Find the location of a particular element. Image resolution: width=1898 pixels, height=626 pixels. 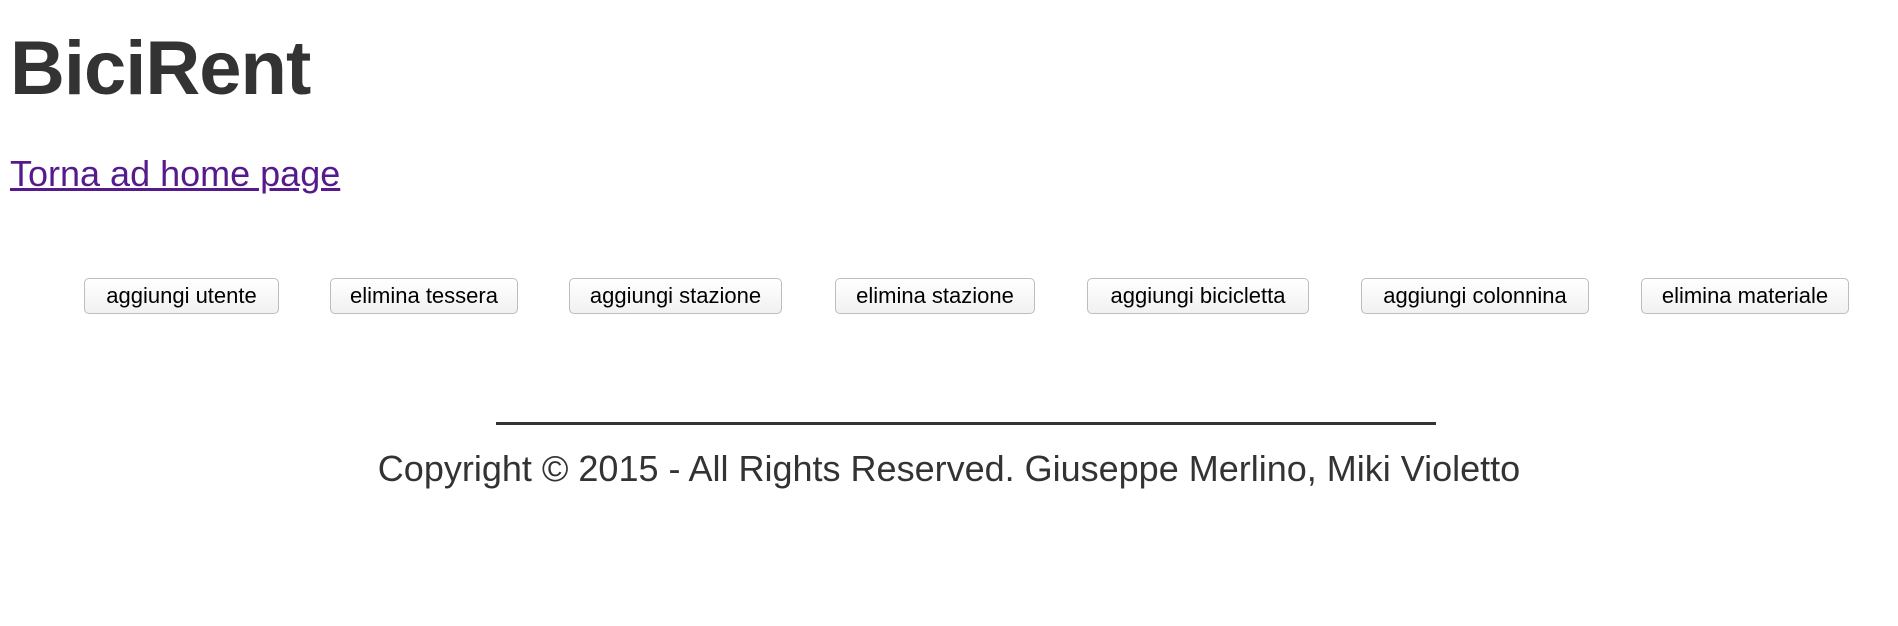

home-page-link: Torna ad home page is located at coordinates (175, 174).